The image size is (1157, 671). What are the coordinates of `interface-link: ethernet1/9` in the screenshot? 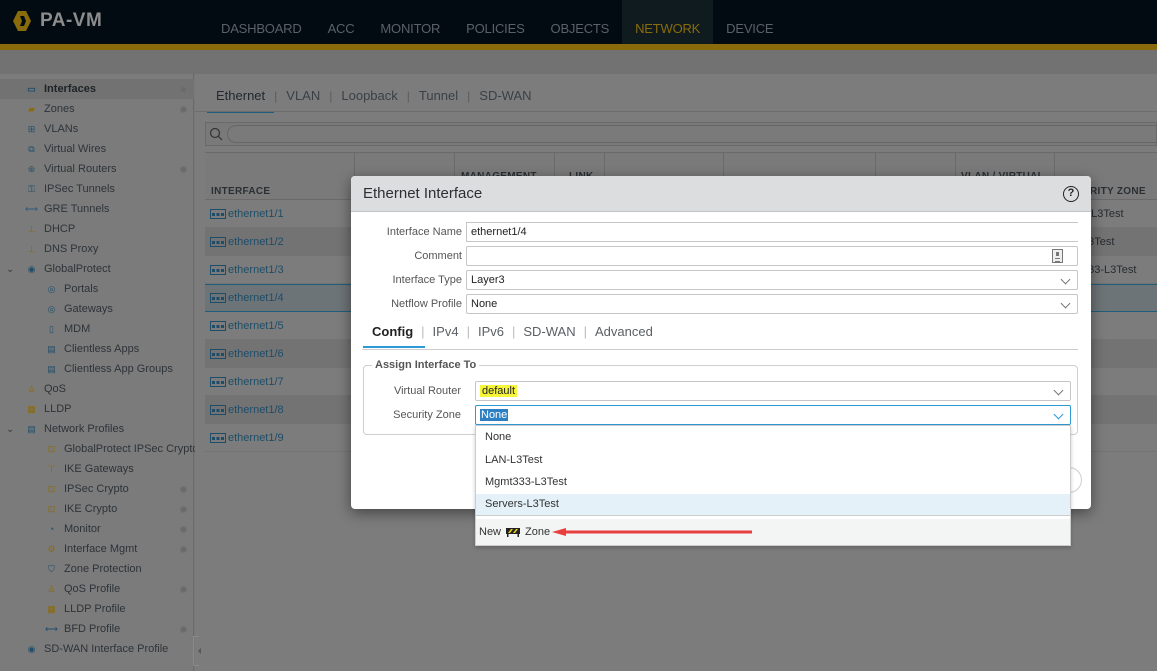 It's located at (256, 438).